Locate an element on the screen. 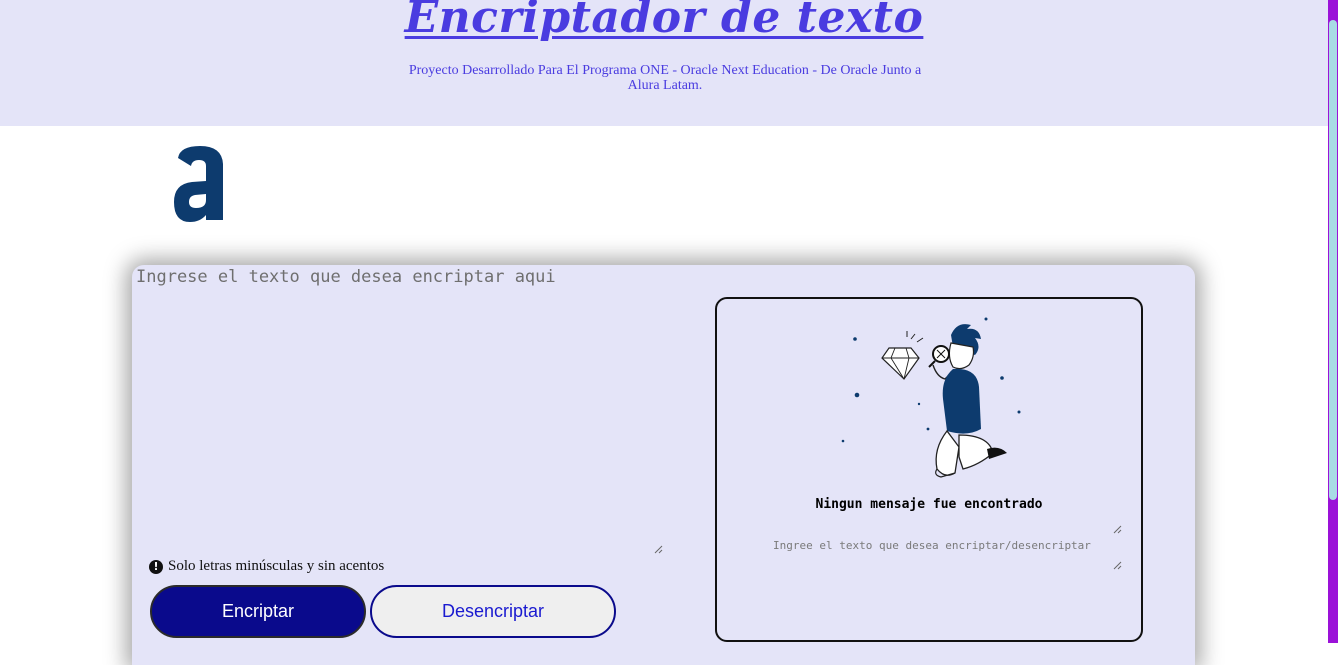 Image resolution: width=1338 pixels, height=665 pixels. page-scrollbar is located at coordinates (1333, 321).